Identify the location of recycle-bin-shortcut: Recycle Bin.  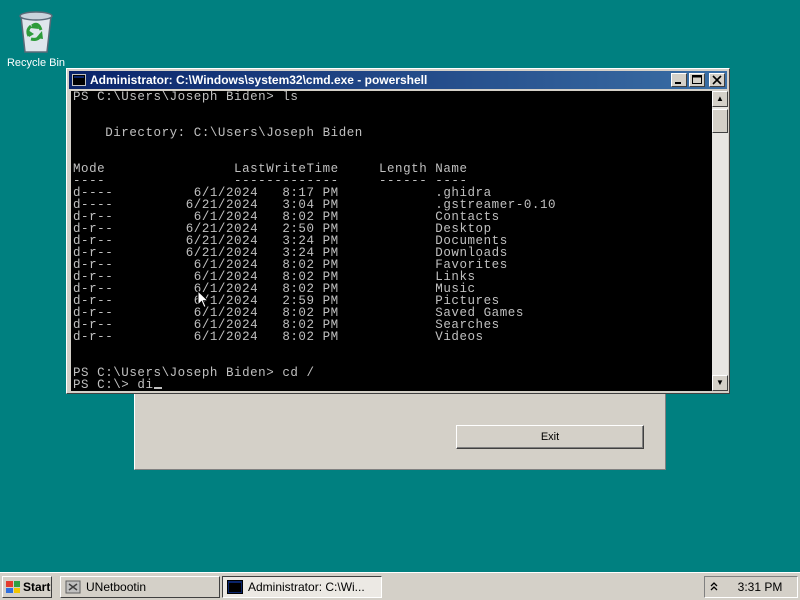
(36, 37).